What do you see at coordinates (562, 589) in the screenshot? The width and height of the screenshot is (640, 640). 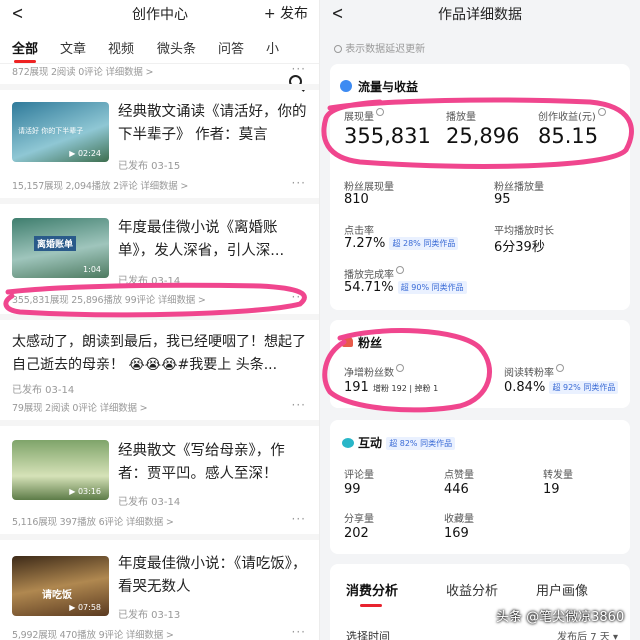 I see `tab-audience: 用户画像` at bounding box center [562, 589].